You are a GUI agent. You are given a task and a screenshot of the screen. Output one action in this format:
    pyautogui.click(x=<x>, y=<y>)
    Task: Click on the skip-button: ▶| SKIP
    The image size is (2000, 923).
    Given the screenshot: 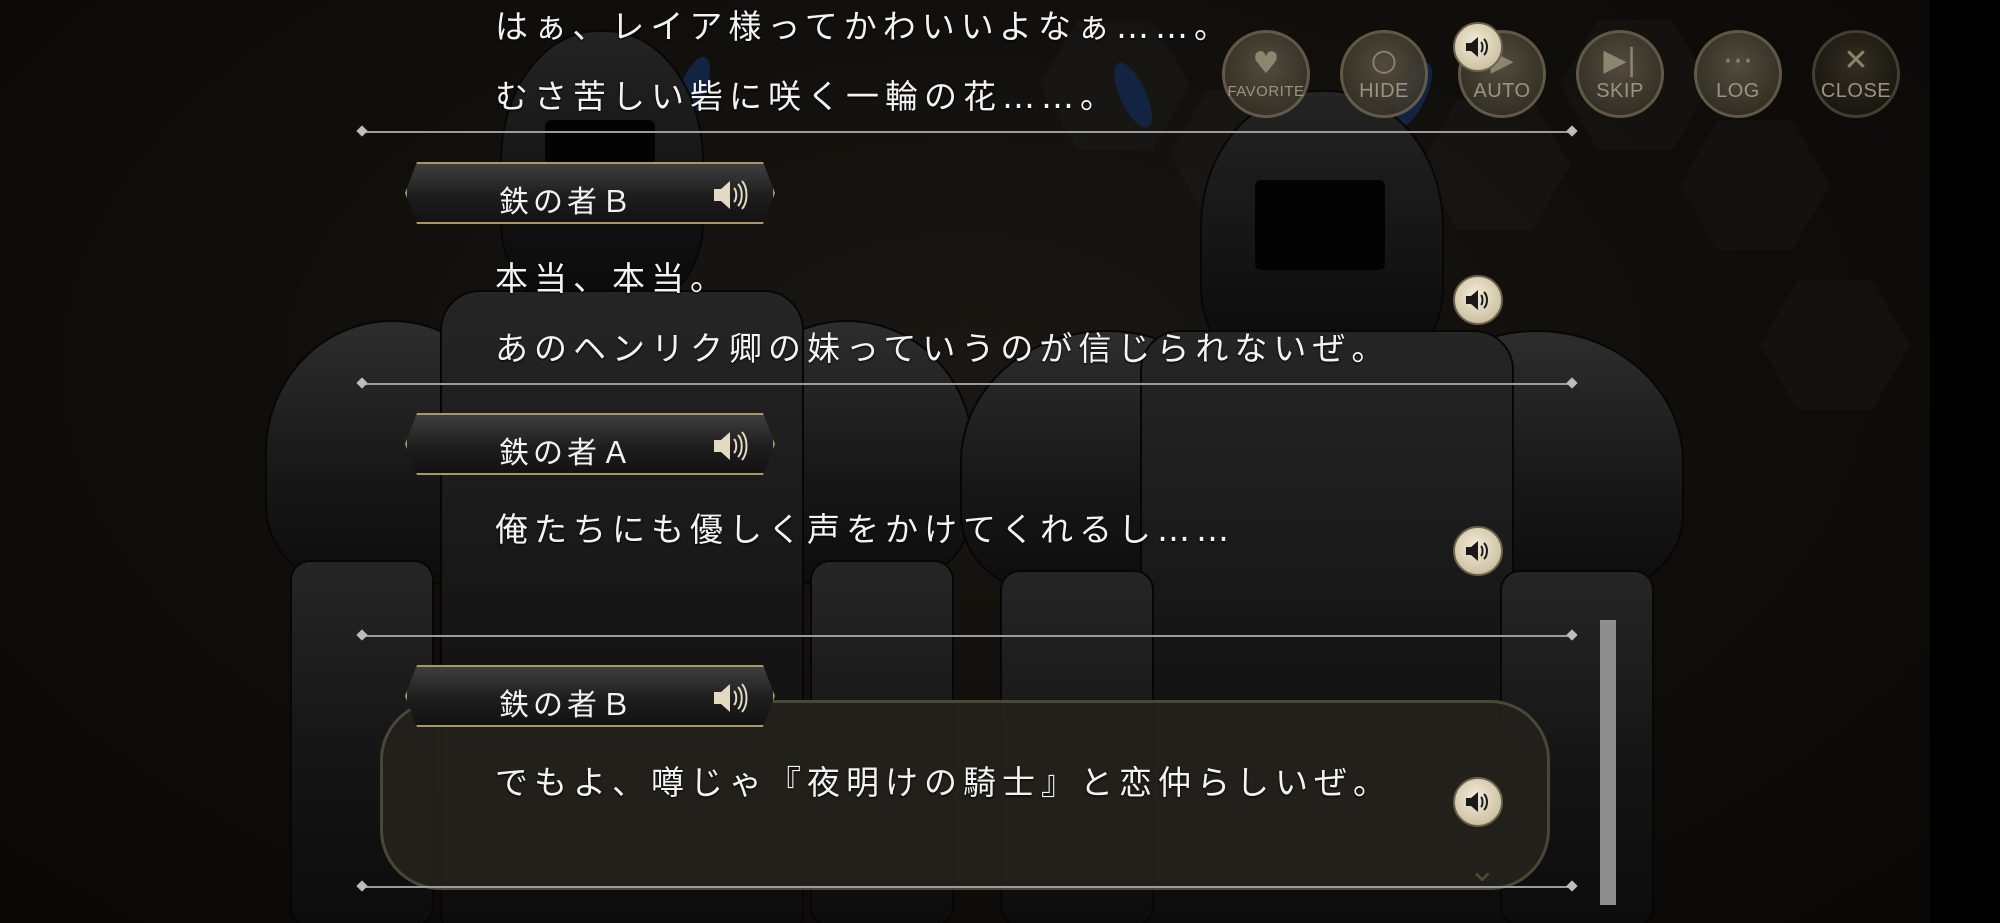 What is the action you would take?
    pyautogui.click(x=1620, y=74)
    